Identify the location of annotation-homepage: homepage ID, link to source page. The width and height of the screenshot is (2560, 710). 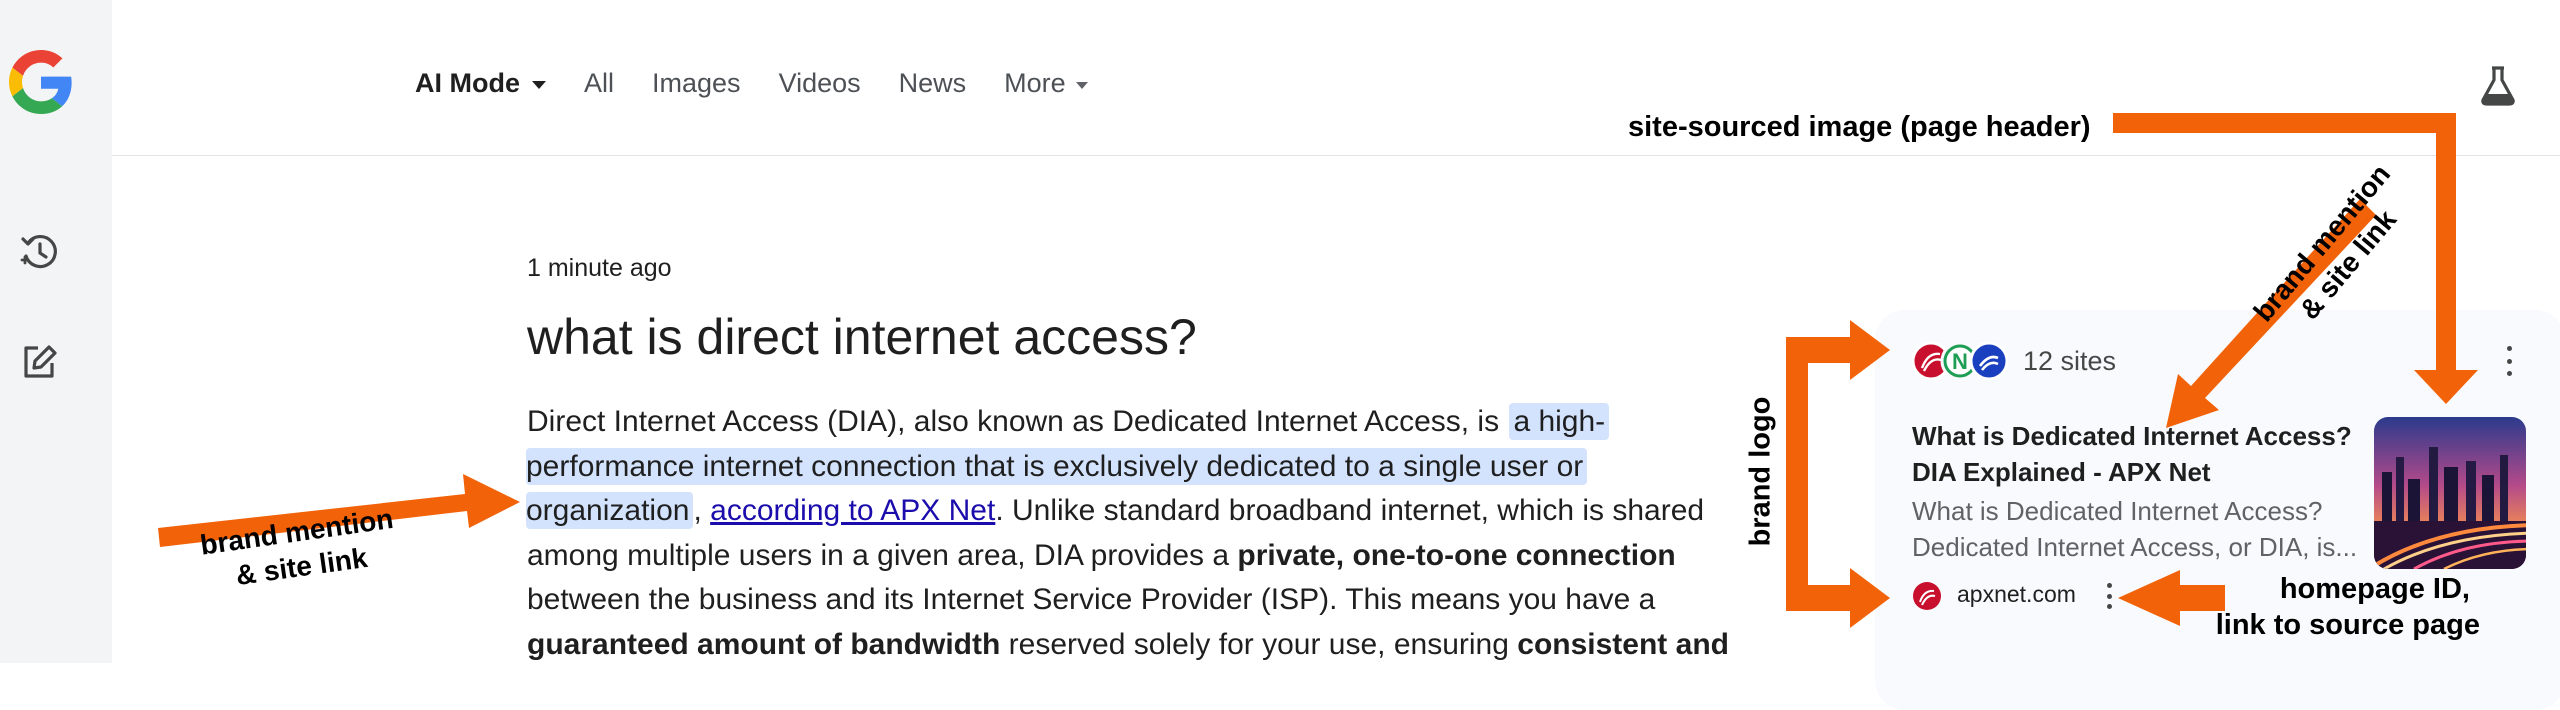
(2347, 607).